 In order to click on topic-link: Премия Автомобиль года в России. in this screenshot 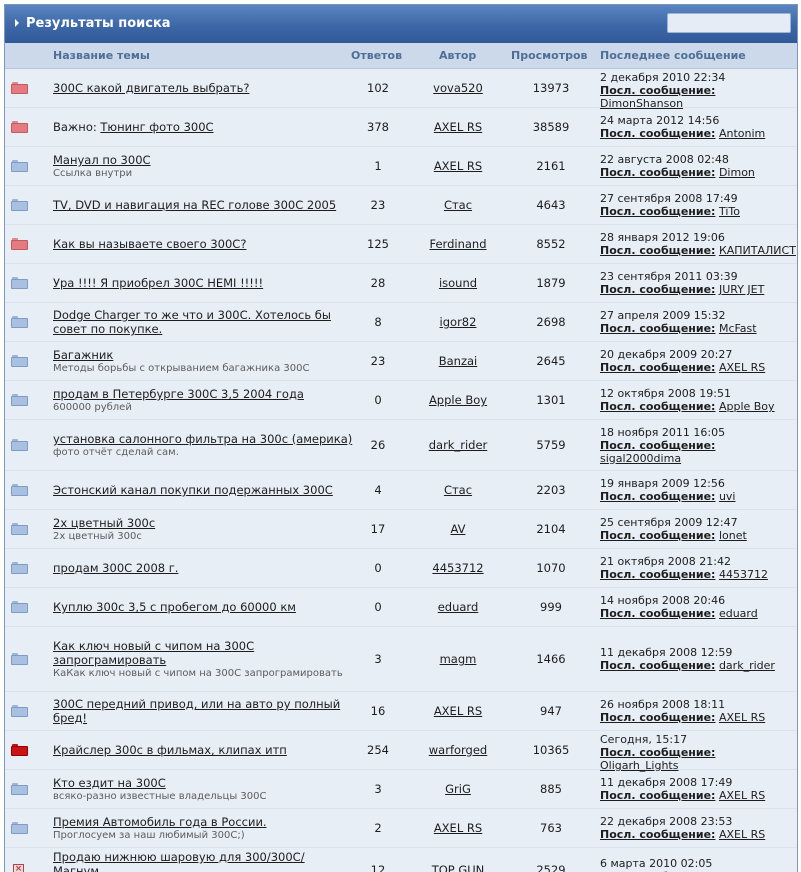, I will do `click(160, 822)`.